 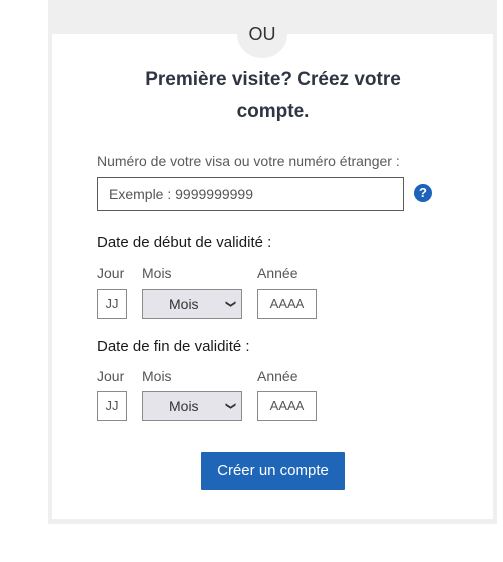 What do you see at coordinates (173, 346) in the screenshot?
I see `end-date-label: Date de fin de validité :` at bounding box center [173, 346].